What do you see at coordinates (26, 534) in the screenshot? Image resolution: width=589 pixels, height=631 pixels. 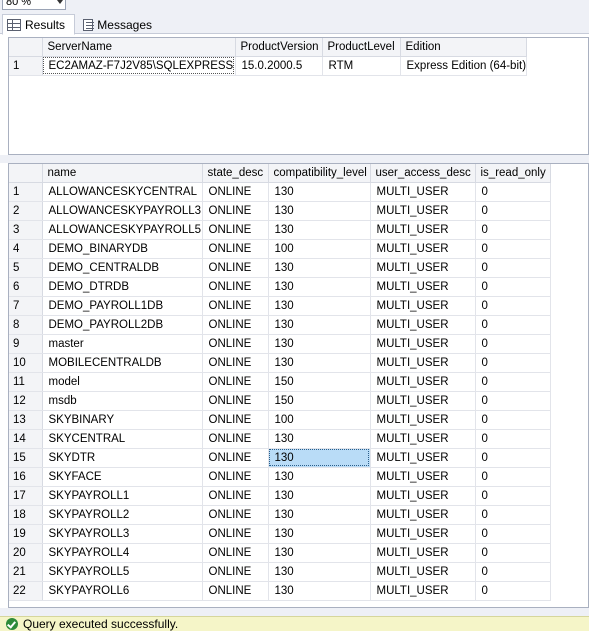 I see `row-number: 19` at bounding box center [26, 534].